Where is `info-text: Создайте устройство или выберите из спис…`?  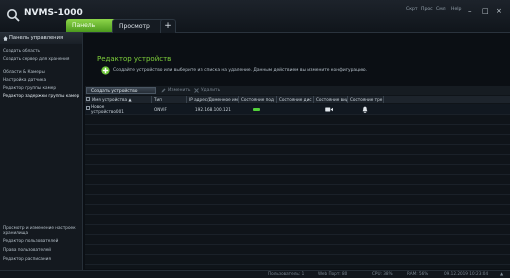 info-text: Создайте устройство или выберите из спис… is located at coordinates (240, 70).